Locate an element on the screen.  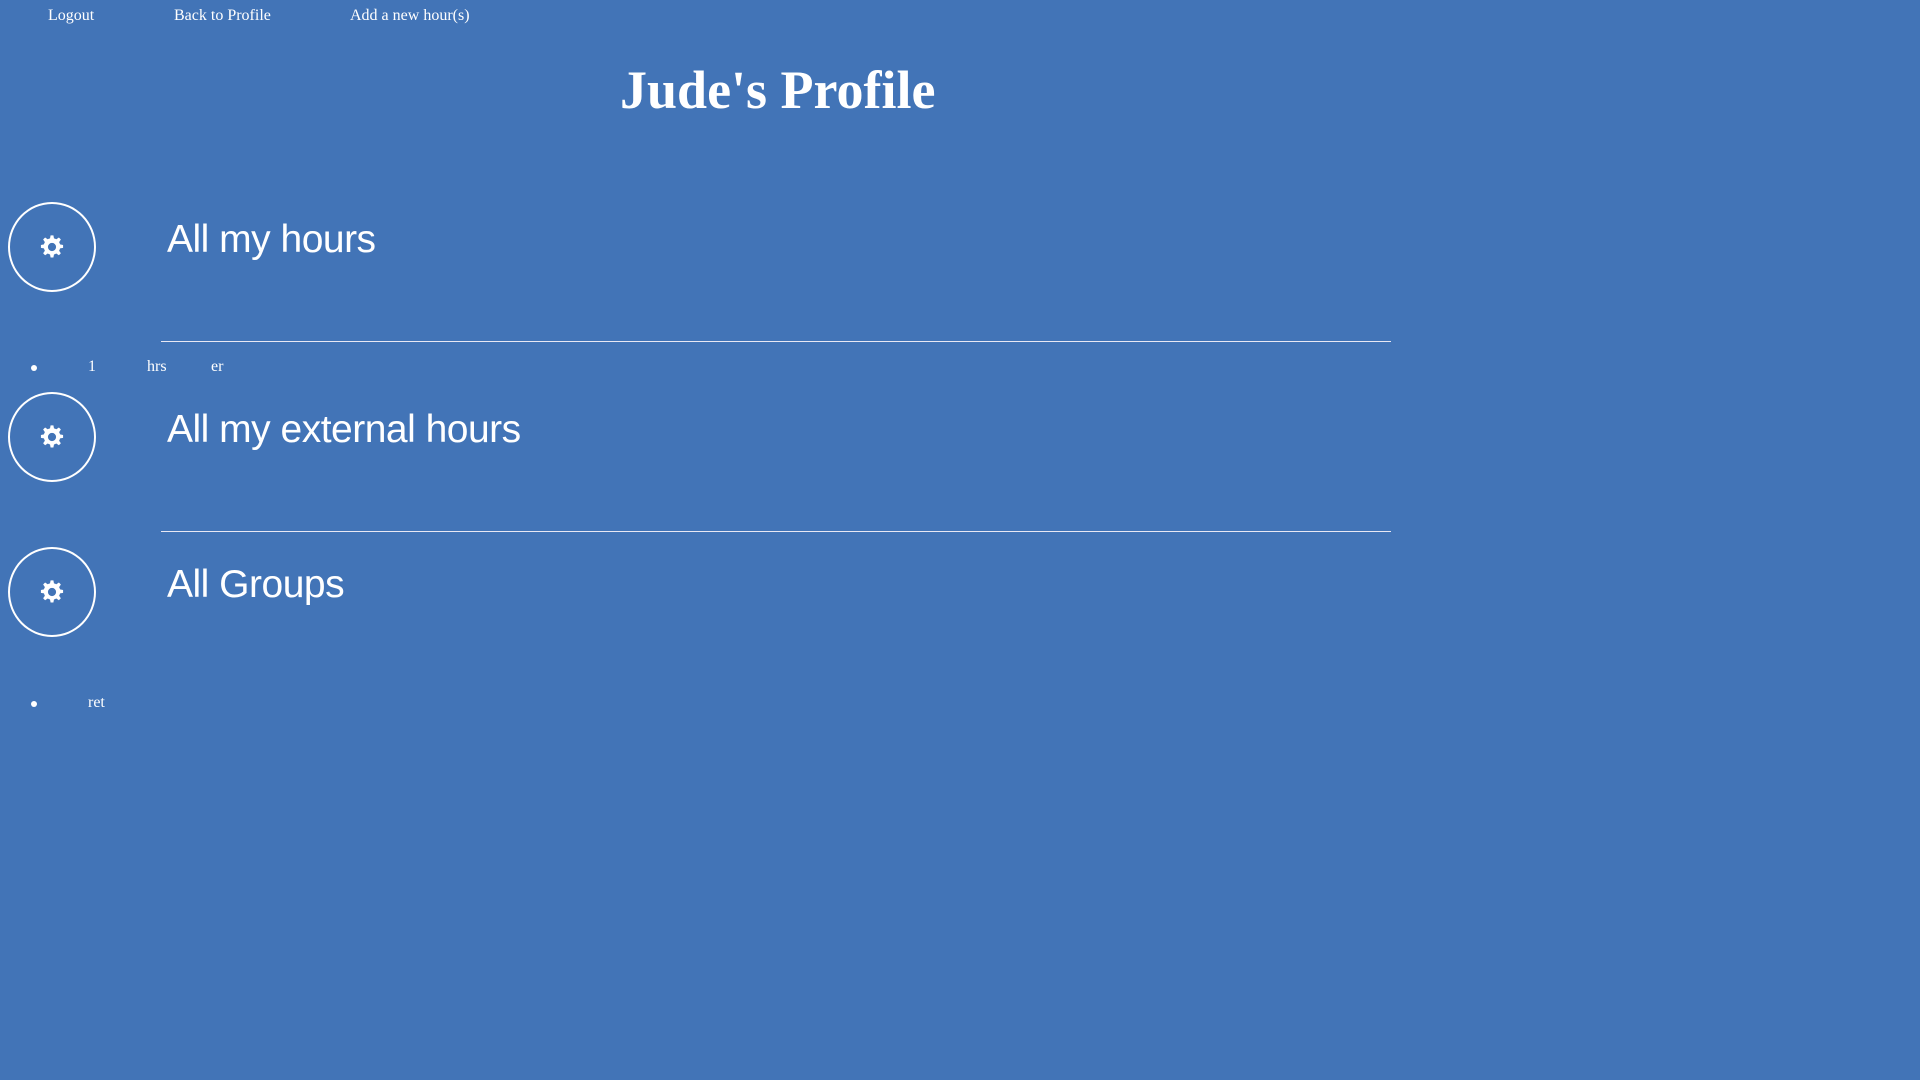
page-title: Jude's Profile is located at coordinates (778, 90).